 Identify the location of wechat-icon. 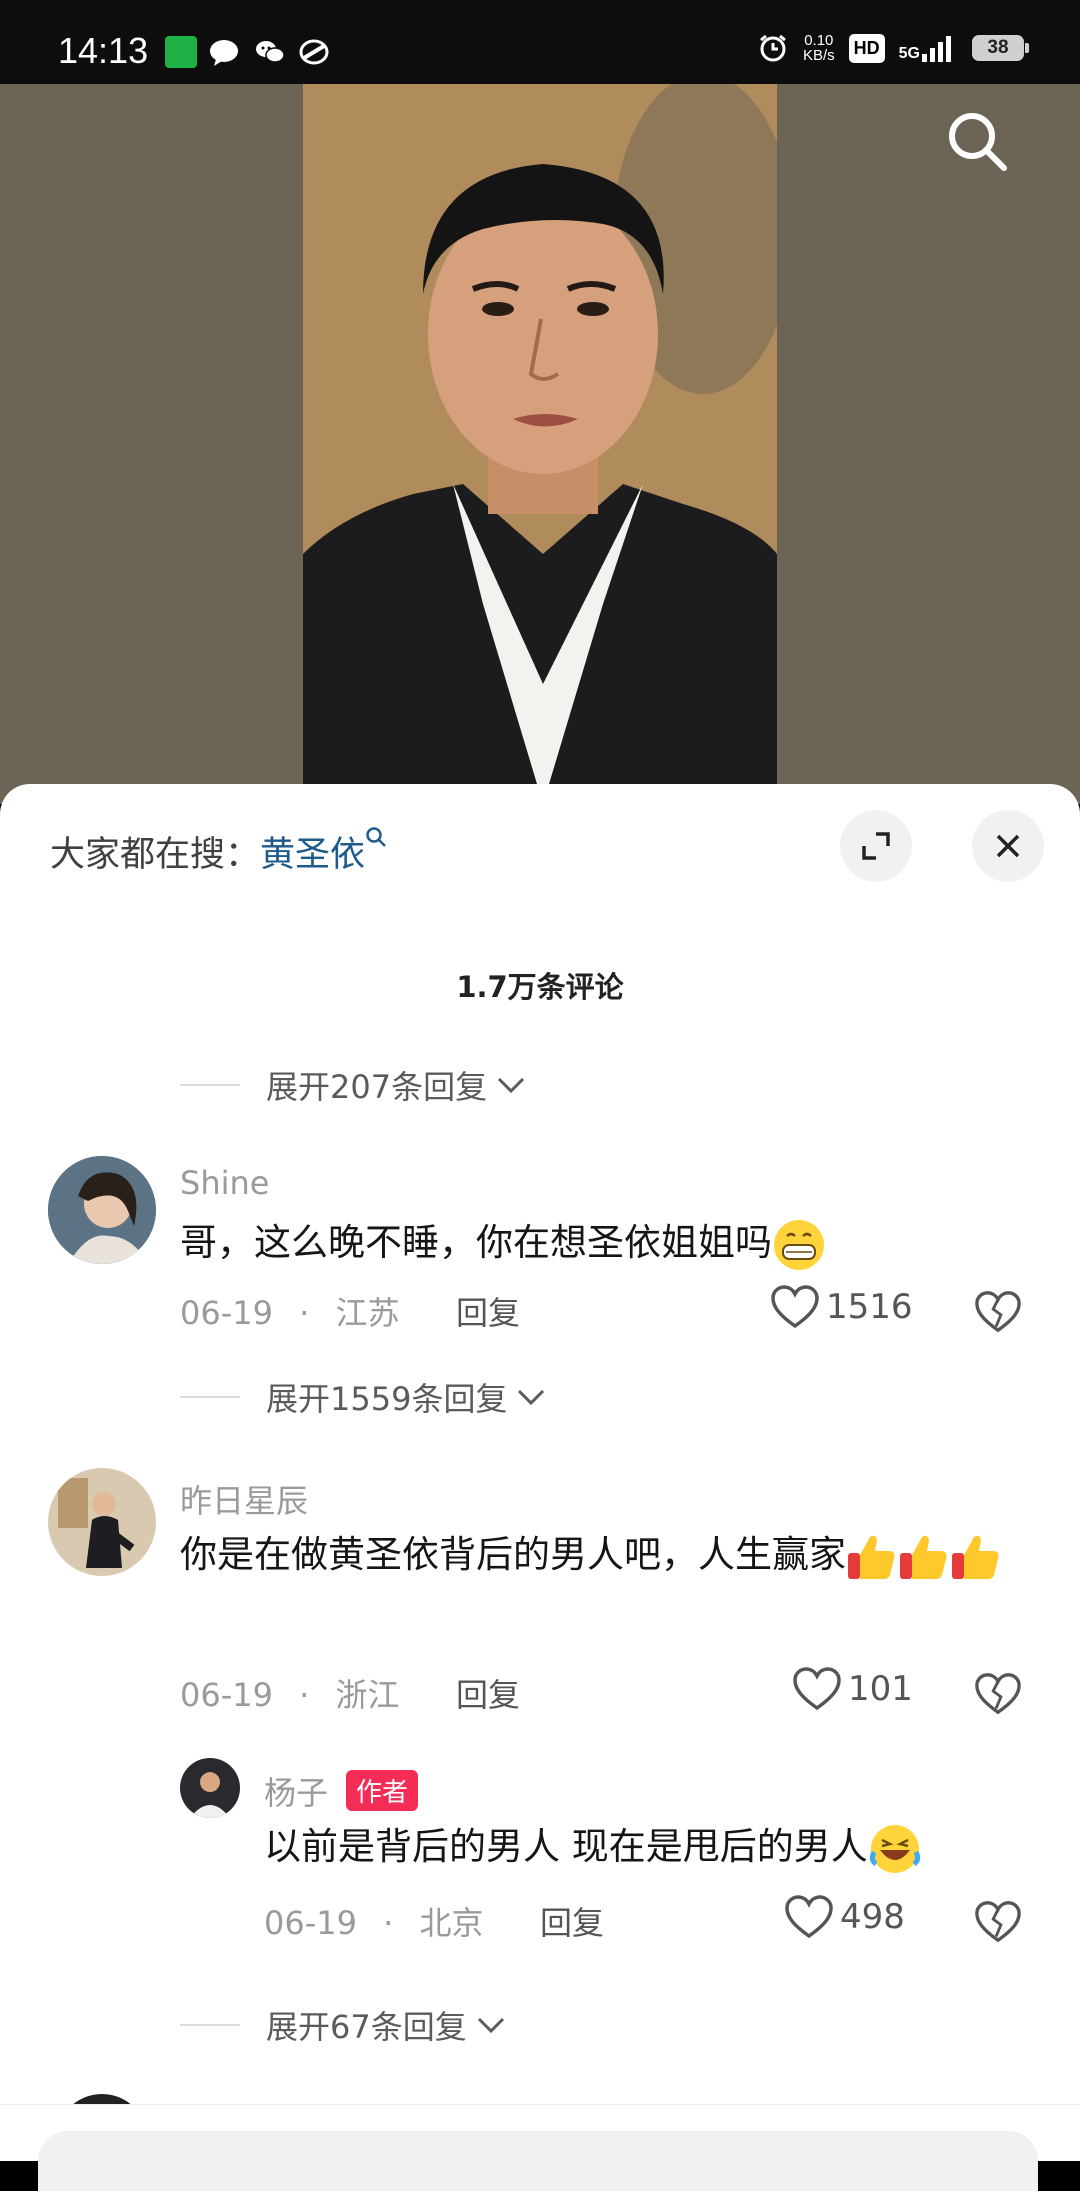
(270, 52).